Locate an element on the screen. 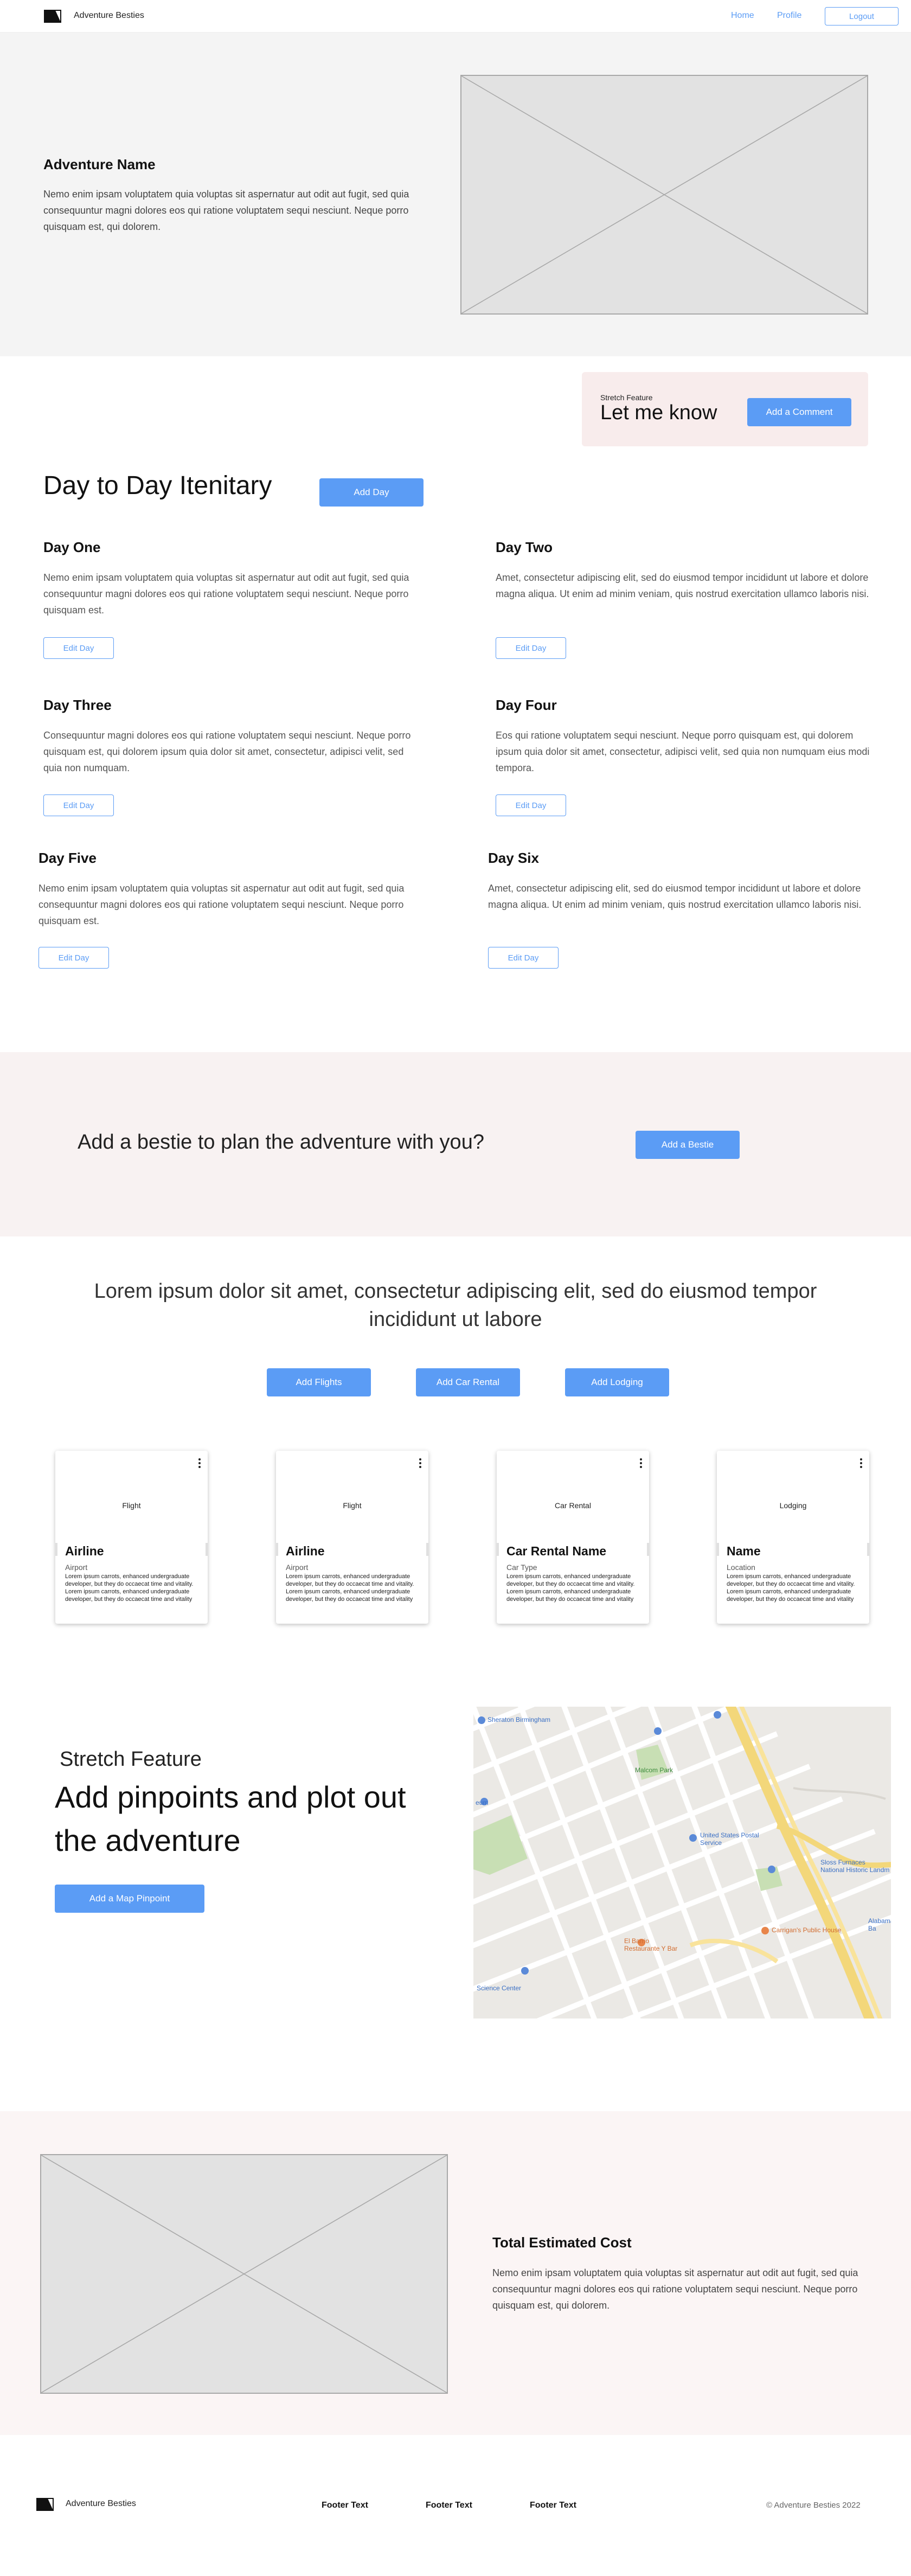  logout-button: Logout is located at coordinates (862, 16).